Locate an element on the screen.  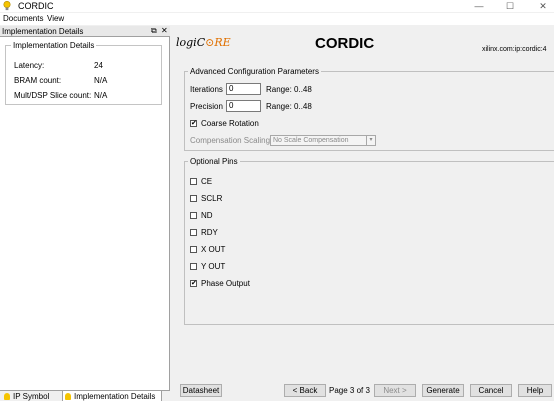
pane-close-icon: ✕ is located at coordinates (164, 31).